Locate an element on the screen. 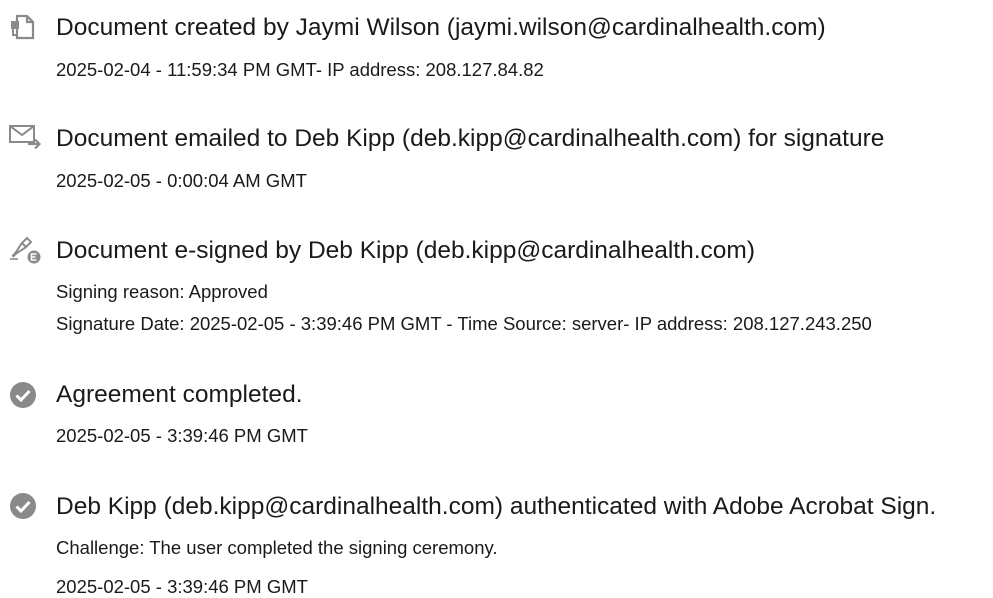 The image size is (993, 598). event-title: Agreement completed. is located at coordinates (179, 394).